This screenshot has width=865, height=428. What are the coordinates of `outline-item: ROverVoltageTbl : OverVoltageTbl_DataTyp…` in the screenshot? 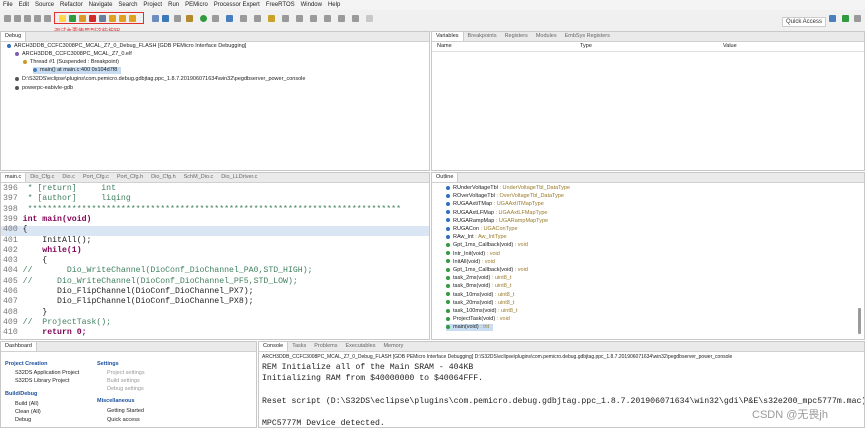 It's located at (505, 196).